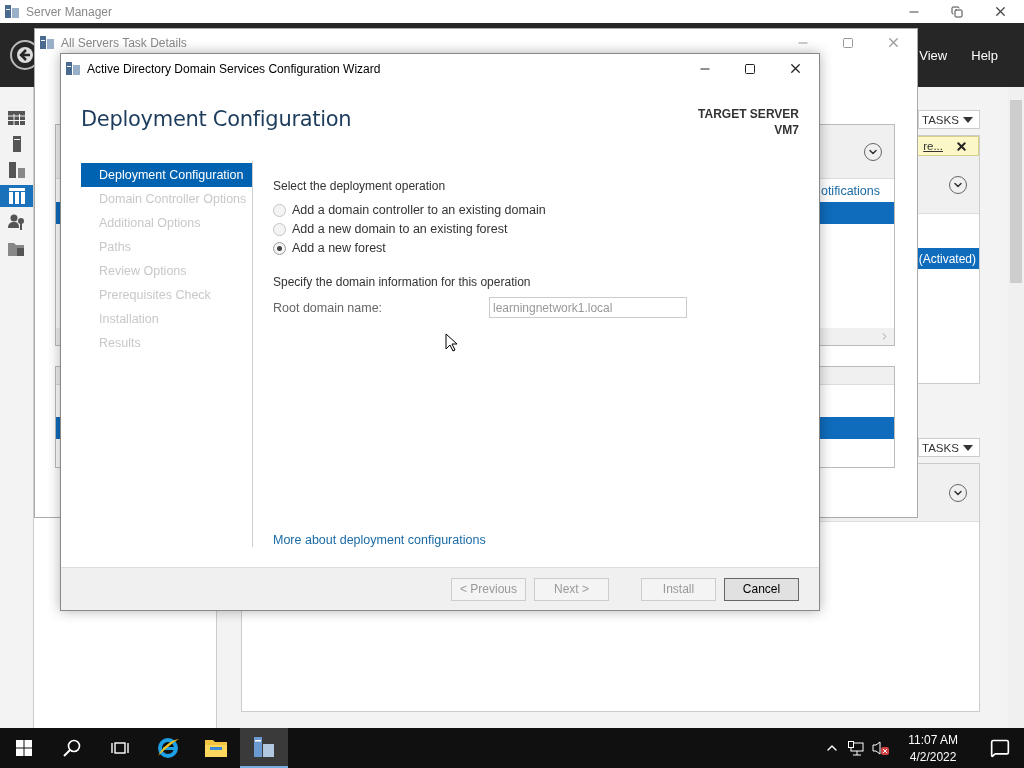 The width and height of the screenshot is (1024, 768). What do you see at coordinates (957, 11) in the screenshot?
I see `restore-button` at bounding box center [957, 11].